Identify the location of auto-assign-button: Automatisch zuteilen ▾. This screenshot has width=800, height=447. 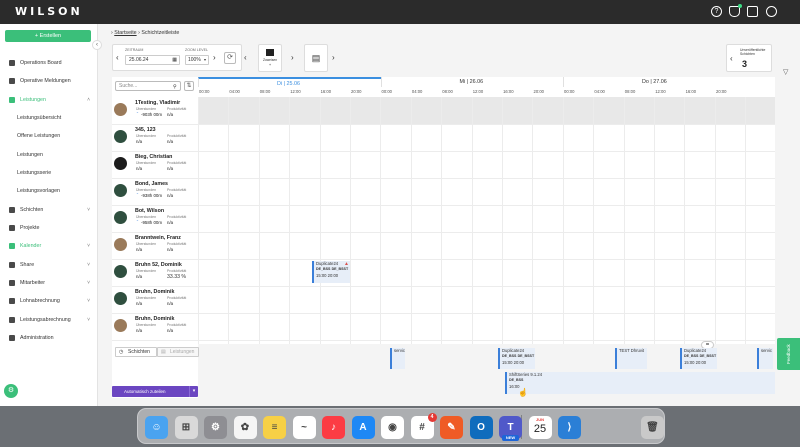
(155, 391).